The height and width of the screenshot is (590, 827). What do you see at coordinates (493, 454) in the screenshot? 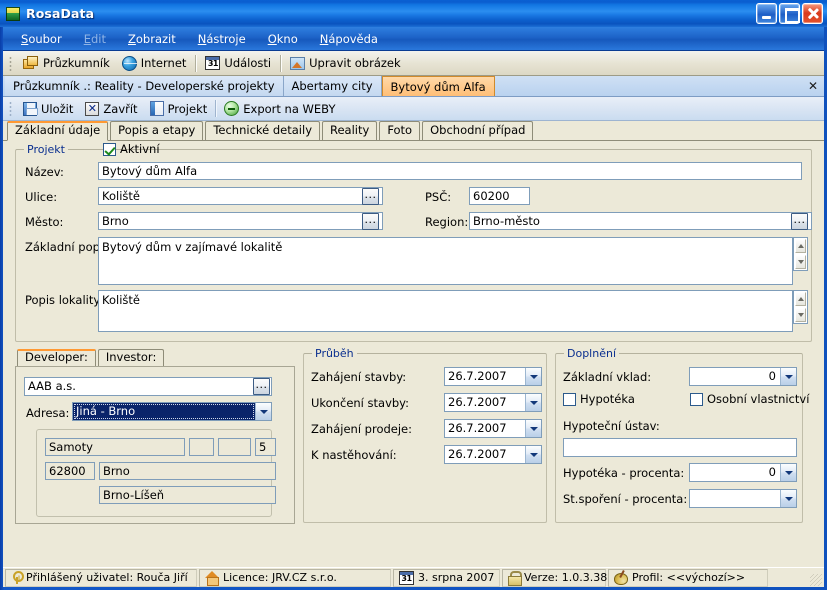
I see `k-nastehovani-date-combo: 26.7.2007` at bounding box center [493, 454].